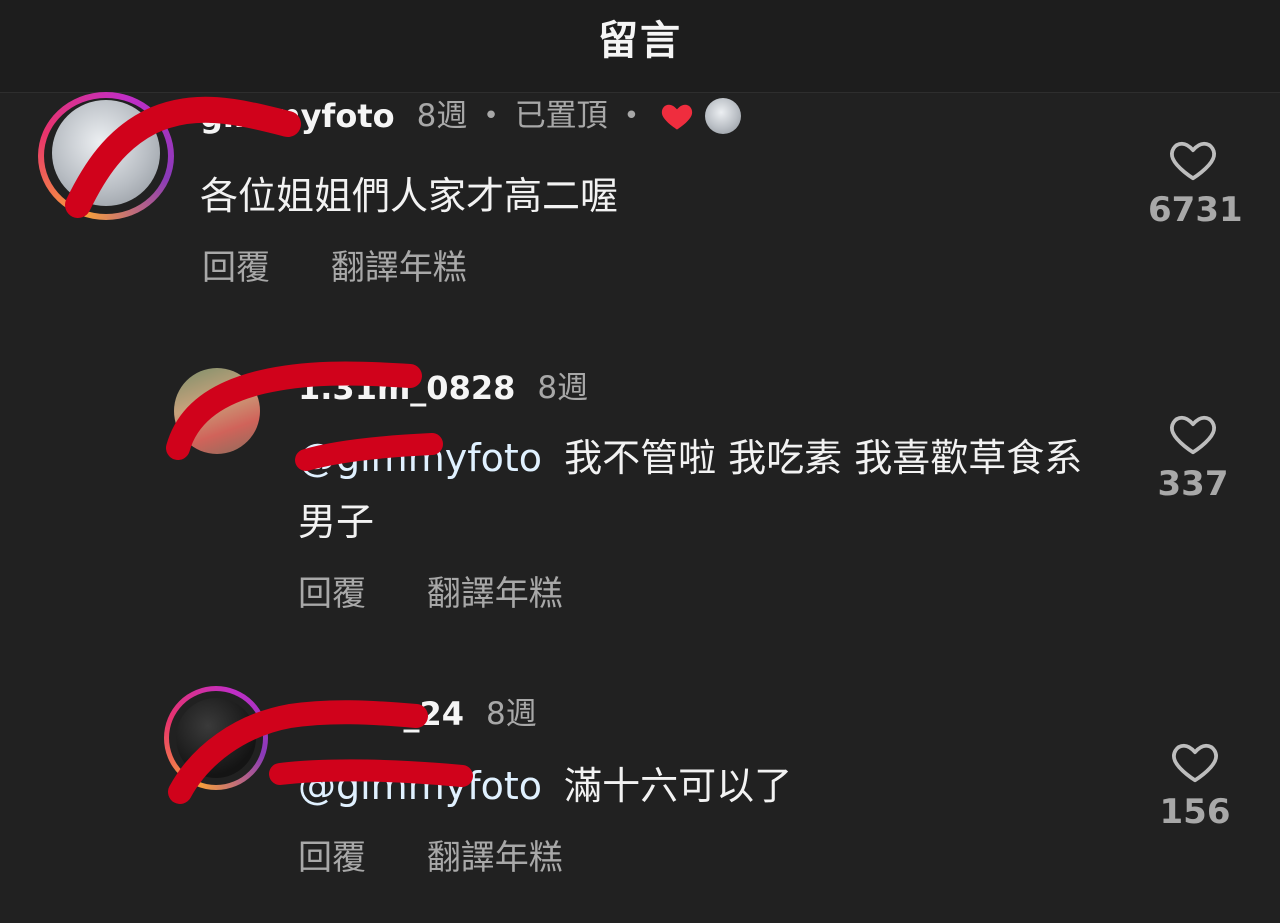 This screenshot has width=1280, height=923. I want to click on header: 留言, so click(640, 46).